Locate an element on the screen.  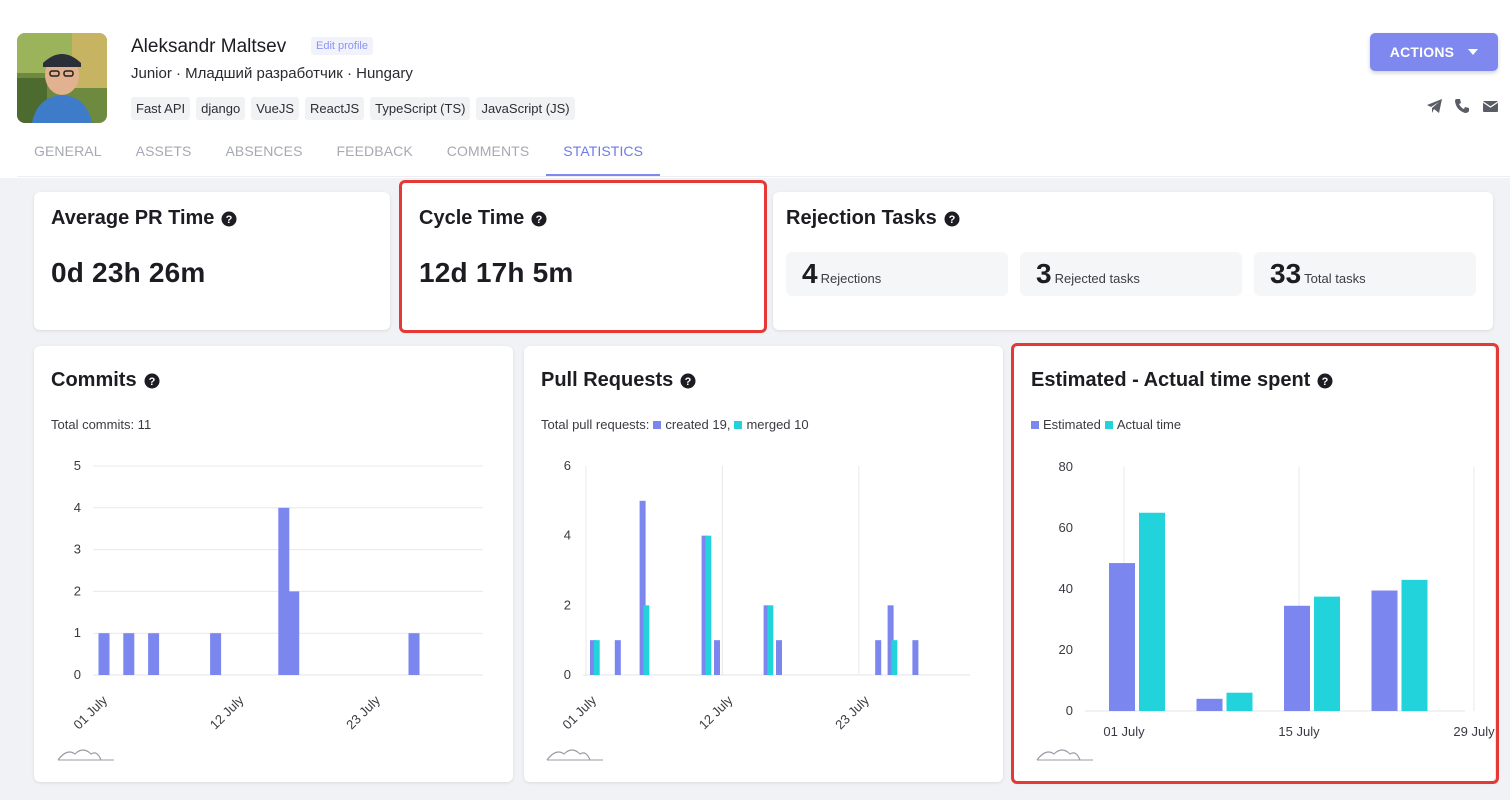
y-tick-label: 0 is located at coordinates (1069, 710).